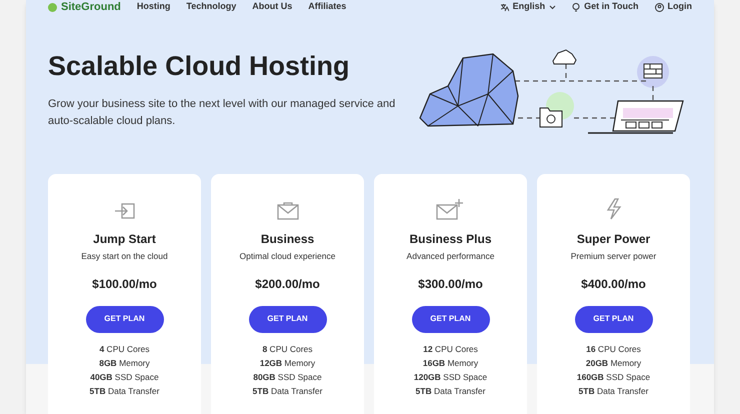  Describe the element at coordinates (552, 7) in the screenshot. I see `chevron-down-icon` at that location.